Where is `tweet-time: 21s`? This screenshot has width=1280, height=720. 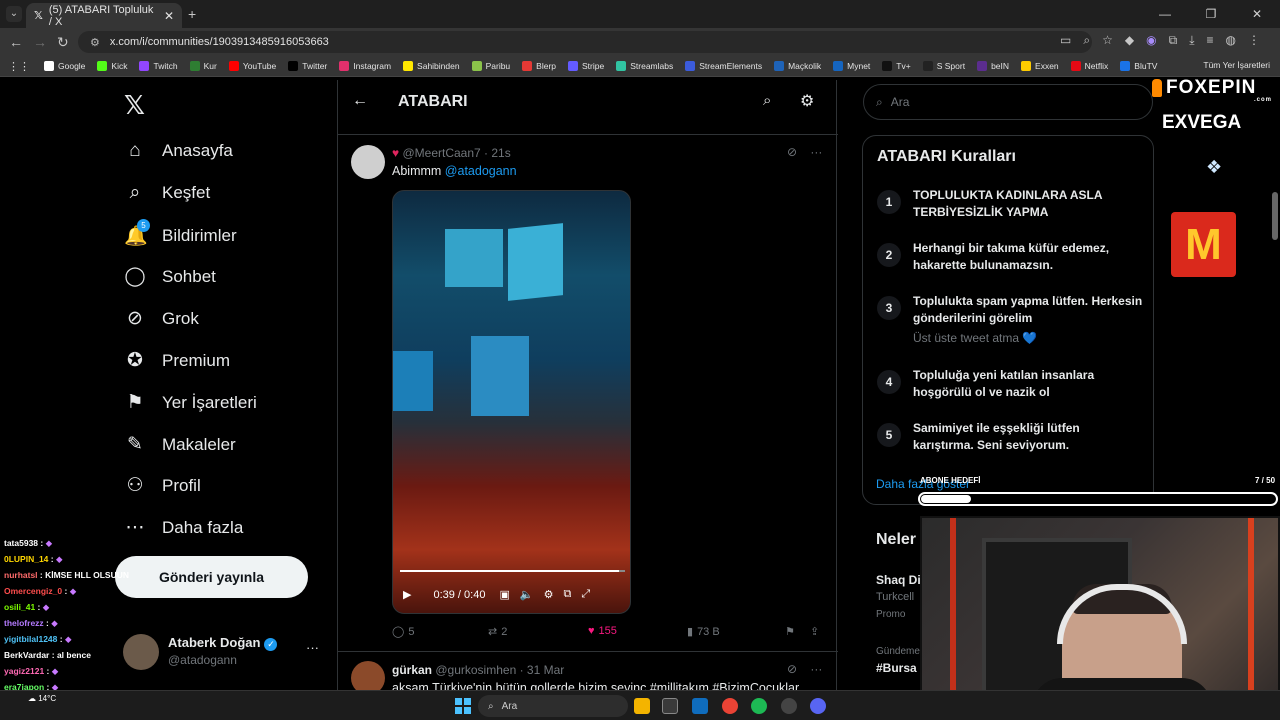 tweet-time: 21s is located at coordinates (500, 153).